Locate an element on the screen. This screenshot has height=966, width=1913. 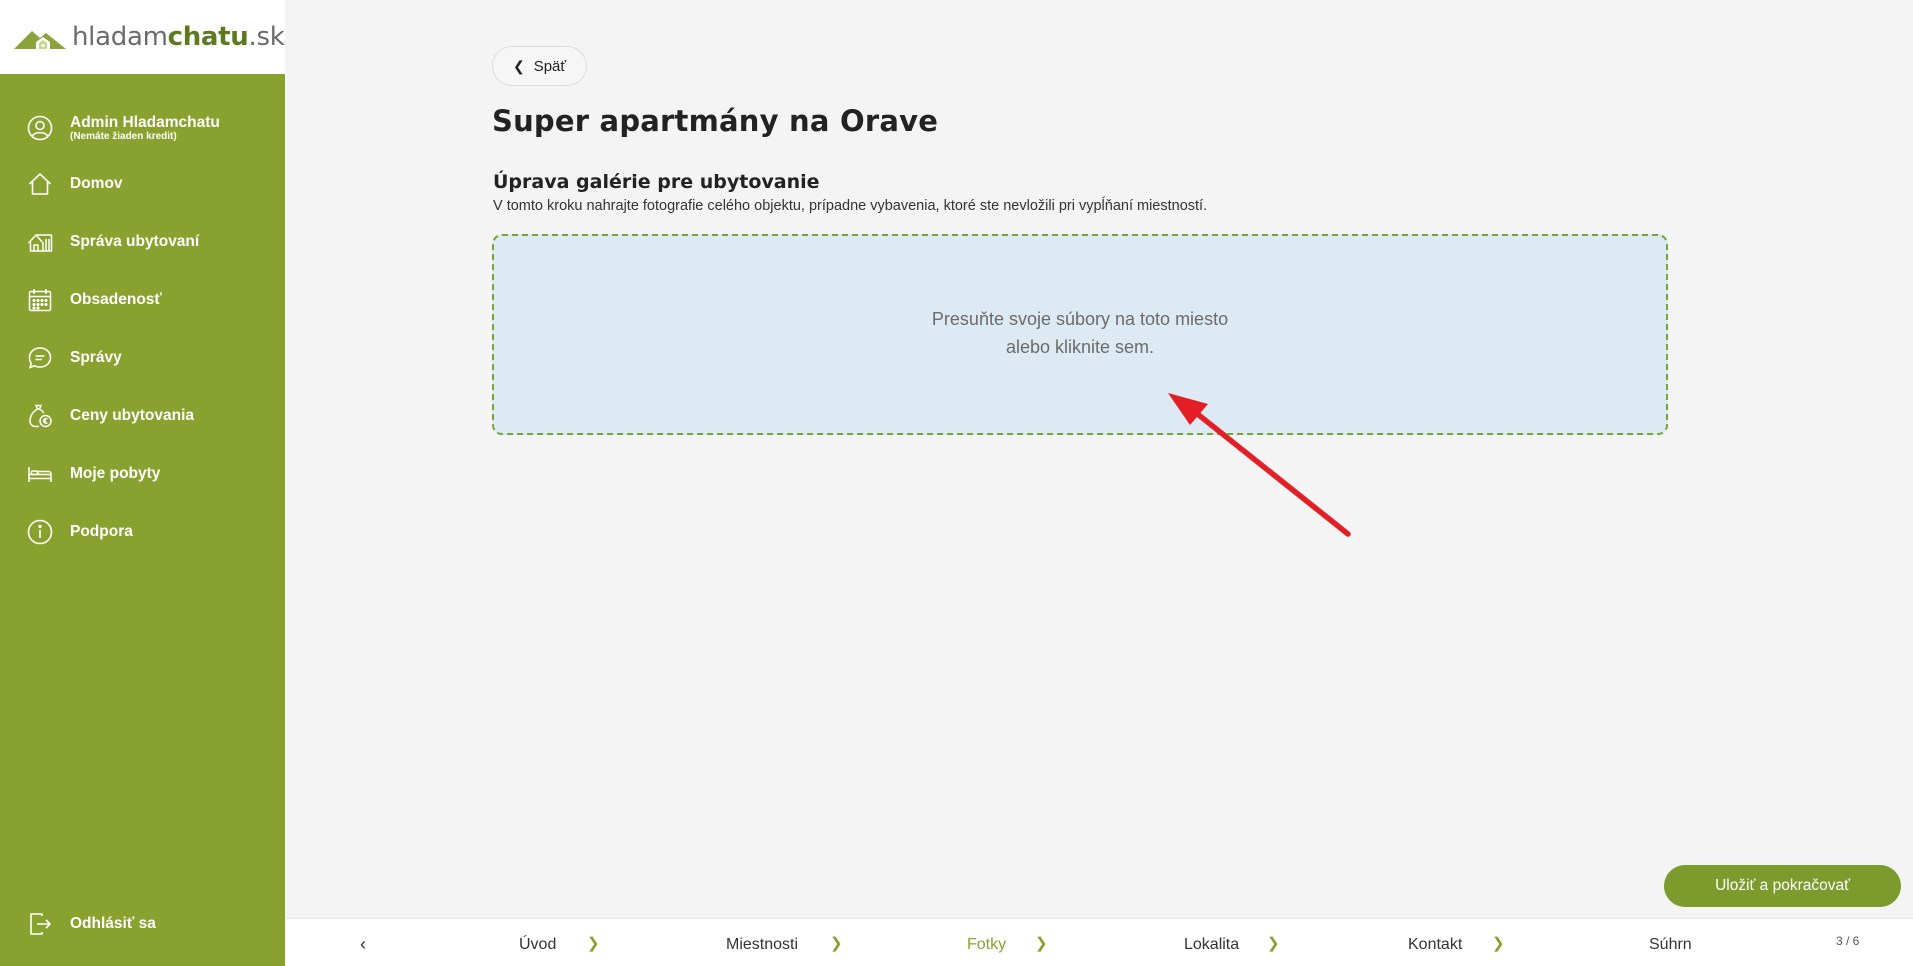
wizard-prev-button: ‹ is located at coordinates (363, 944).